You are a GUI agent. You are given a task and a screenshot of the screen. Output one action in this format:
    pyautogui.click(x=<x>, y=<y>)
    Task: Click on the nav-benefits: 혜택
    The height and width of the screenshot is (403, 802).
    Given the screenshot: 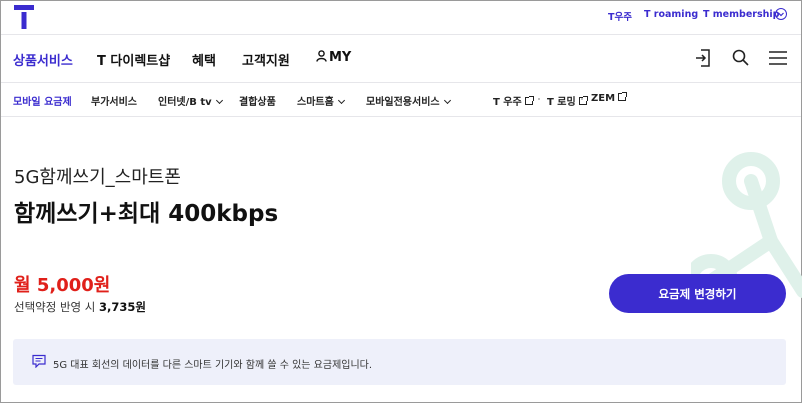 What is the action you would take?
    pyautogui.click(x=204, y=59)
    